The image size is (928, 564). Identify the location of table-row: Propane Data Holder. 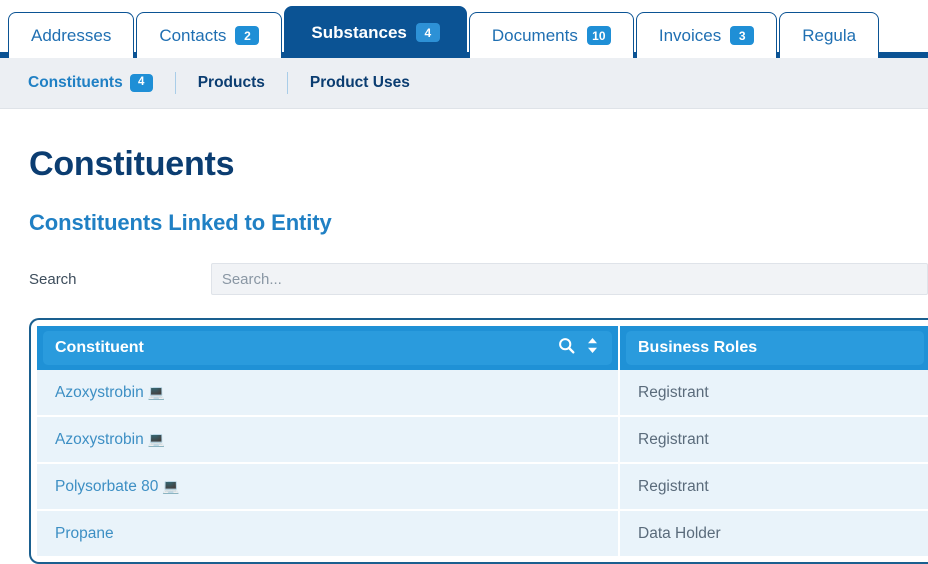
(482, 533).